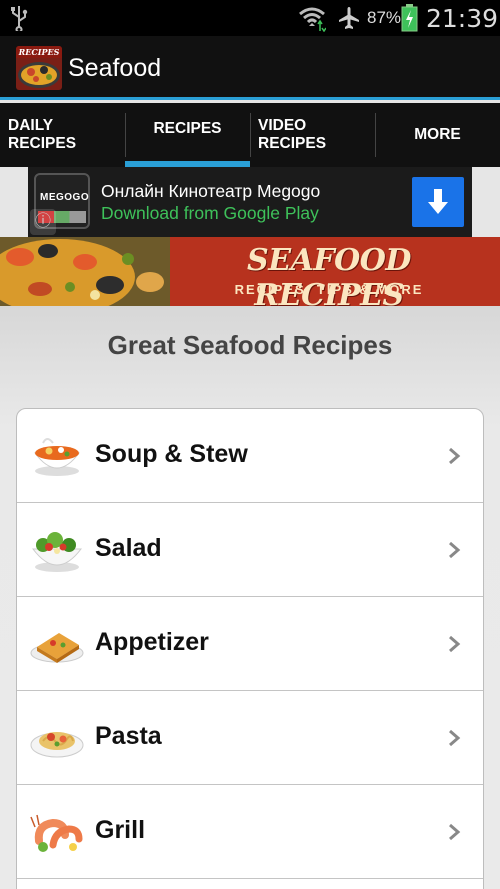 The image size is (500, 889). I want to click on tab-label: MORE, so click(437, 134).